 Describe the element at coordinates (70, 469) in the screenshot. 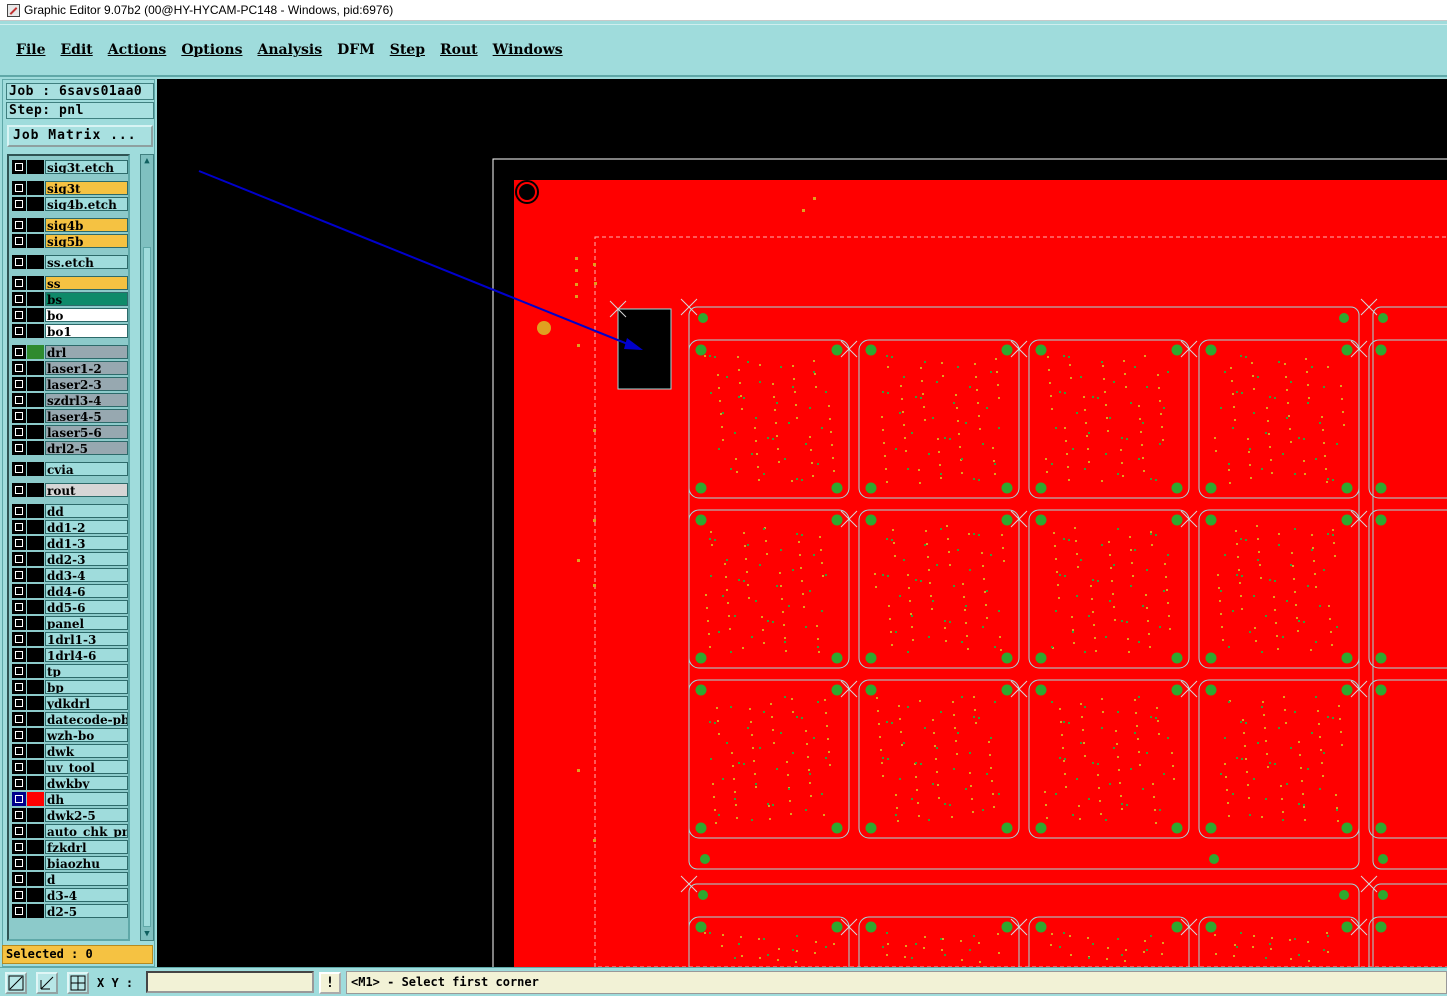

I see `layer-row: cvia` at that location.